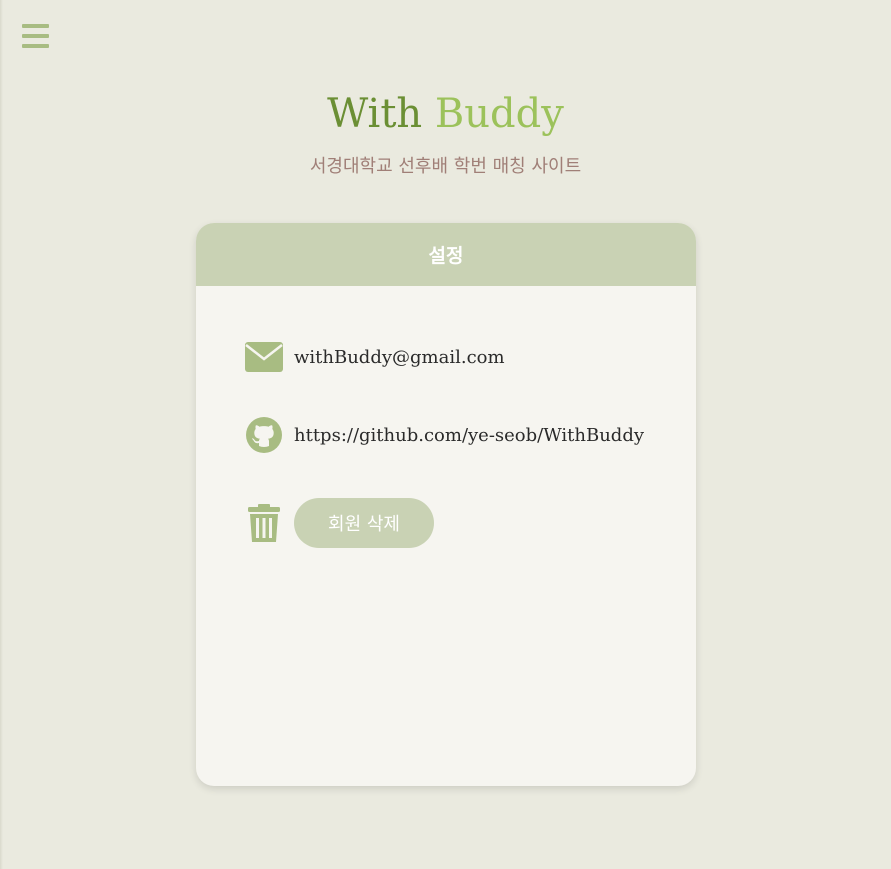  What do you see at coordinates (469, 435) in the screenshot?
I see `github-link: https://github.com/ye-seob/WithBuddy` at bounding box center [469, 435].